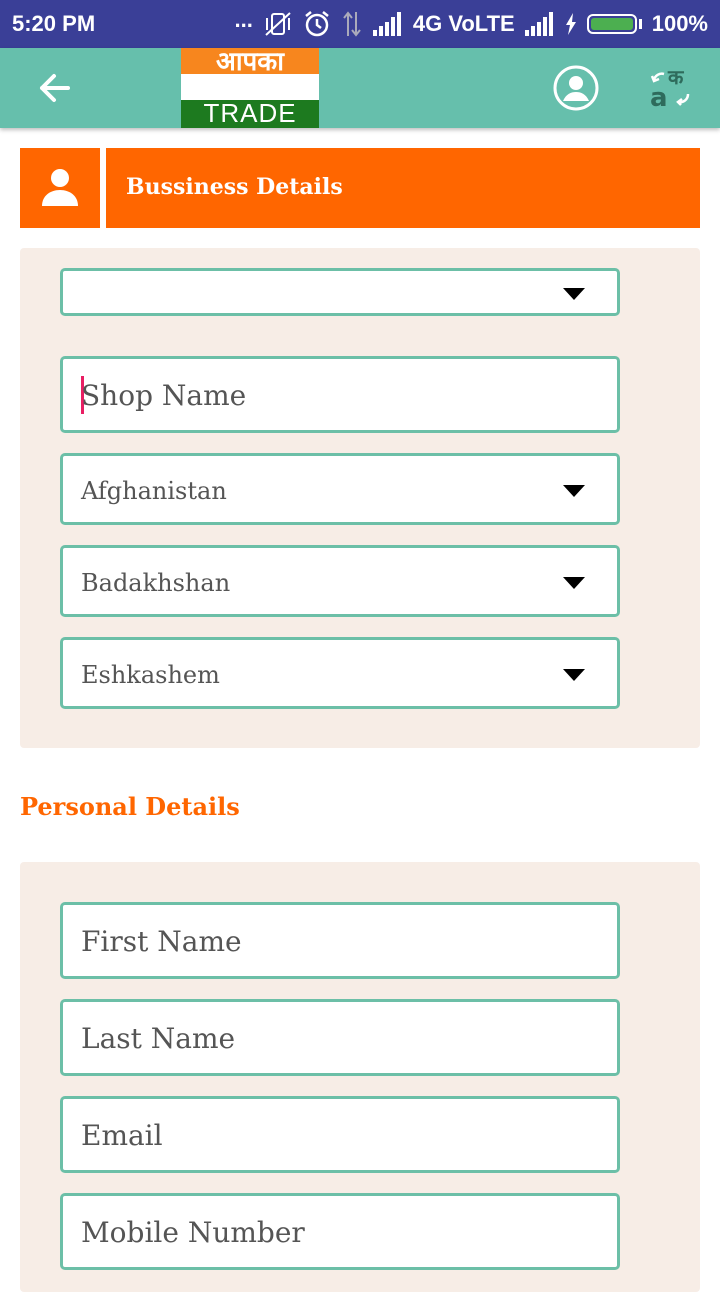 The image size is (720, 1292). I want to click on battery-tip, so click(640, 24).